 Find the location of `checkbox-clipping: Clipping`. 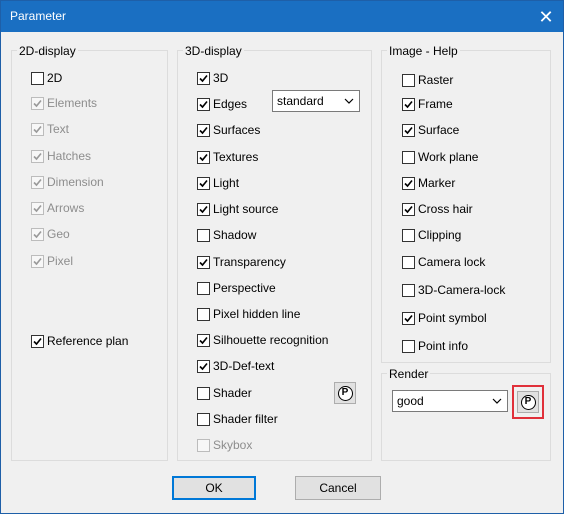

checkbox-clipping: Clipping is located at coordinates (431, 235).